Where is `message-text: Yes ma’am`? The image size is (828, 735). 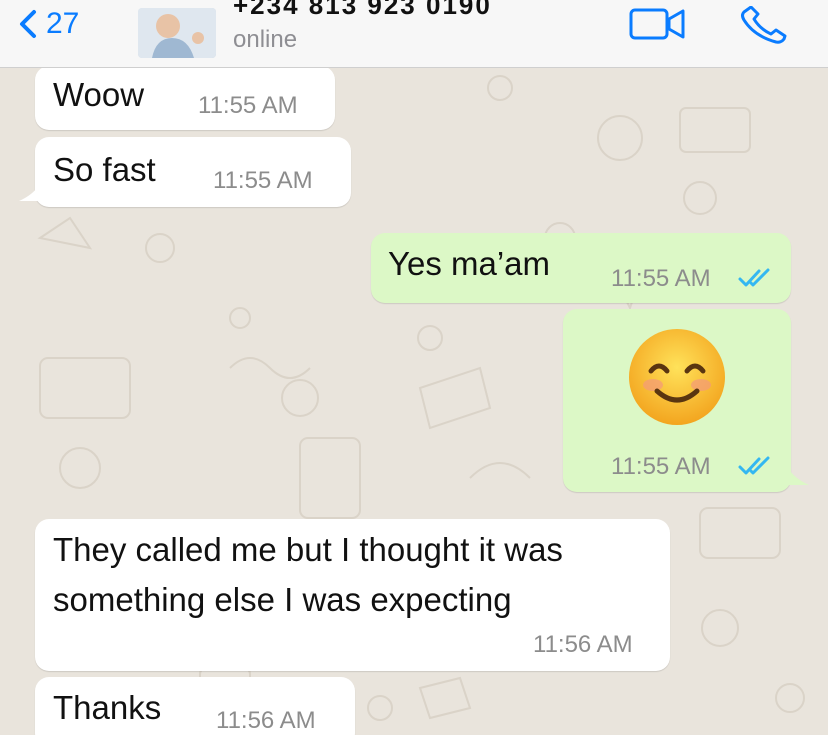
message-text: Yes ma’am is located at coordinates (469, 263).